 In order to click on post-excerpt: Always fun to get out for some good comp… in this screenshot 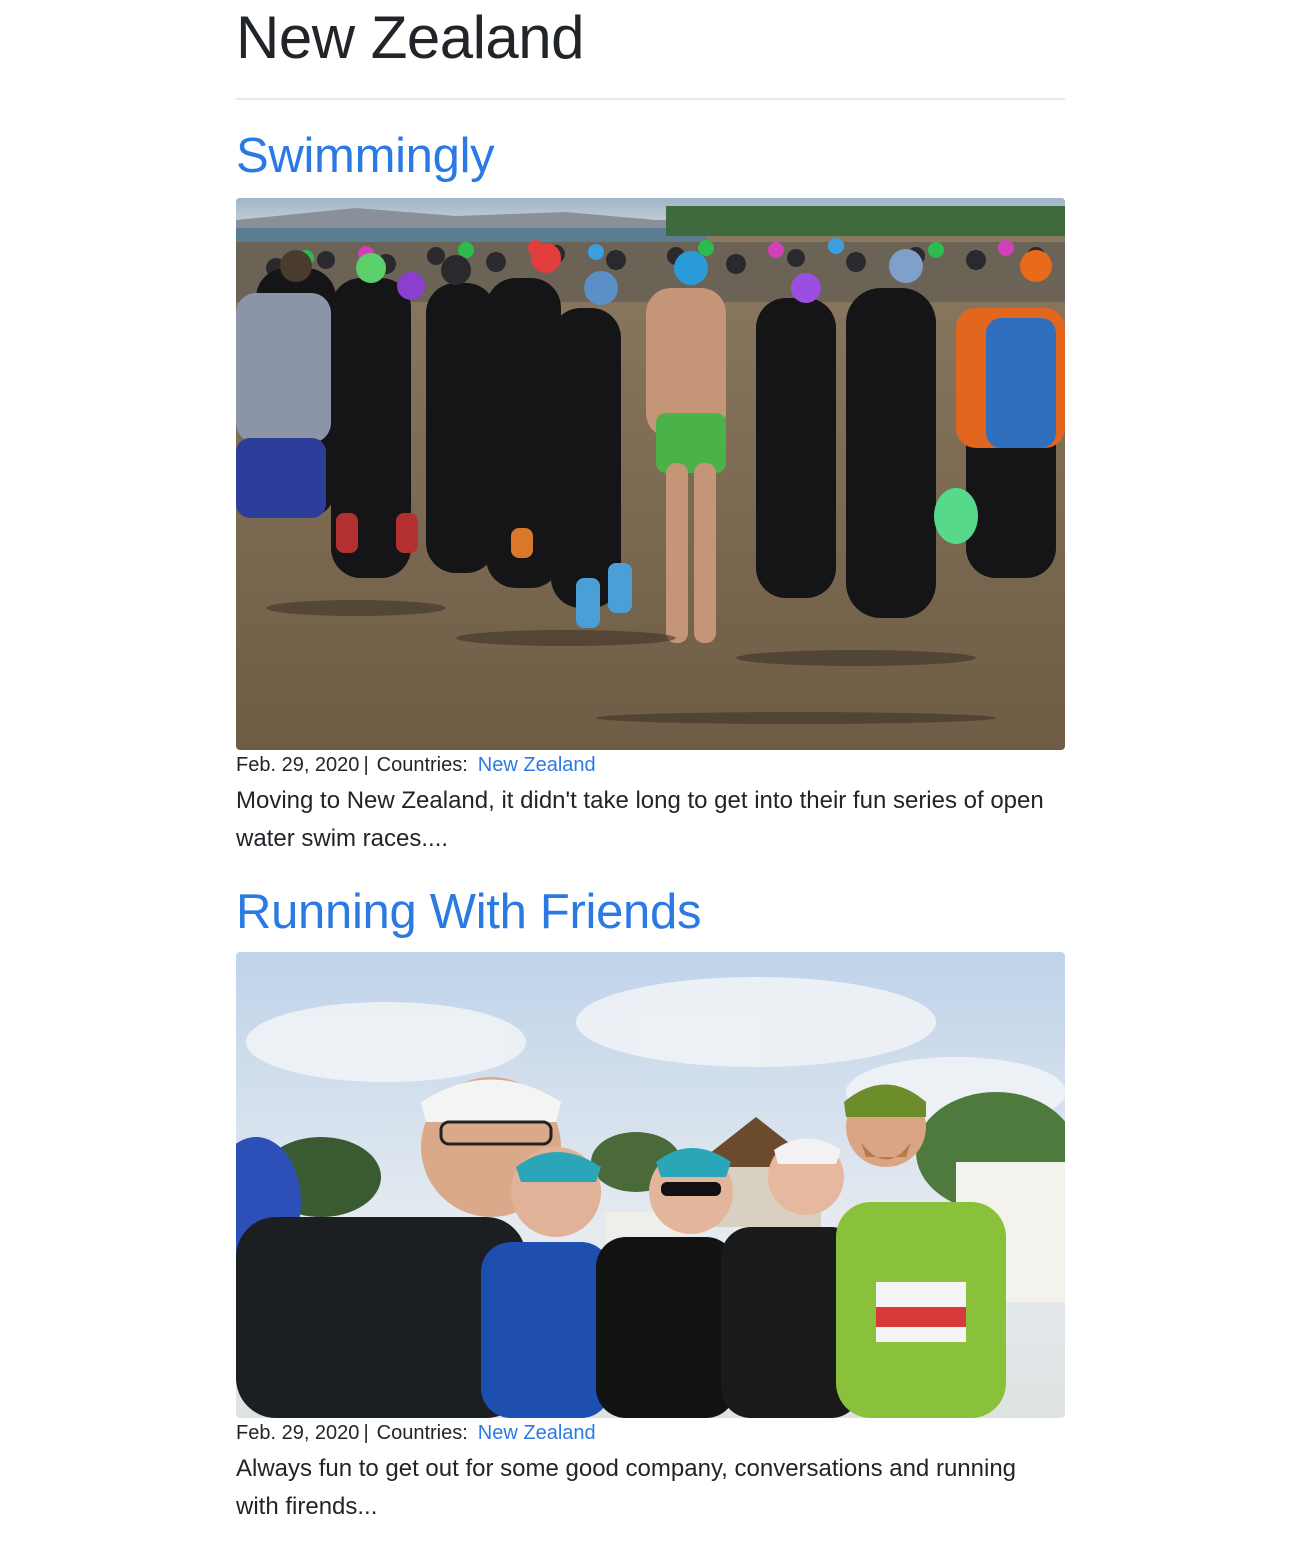, I will do `click(626, 1487)`.